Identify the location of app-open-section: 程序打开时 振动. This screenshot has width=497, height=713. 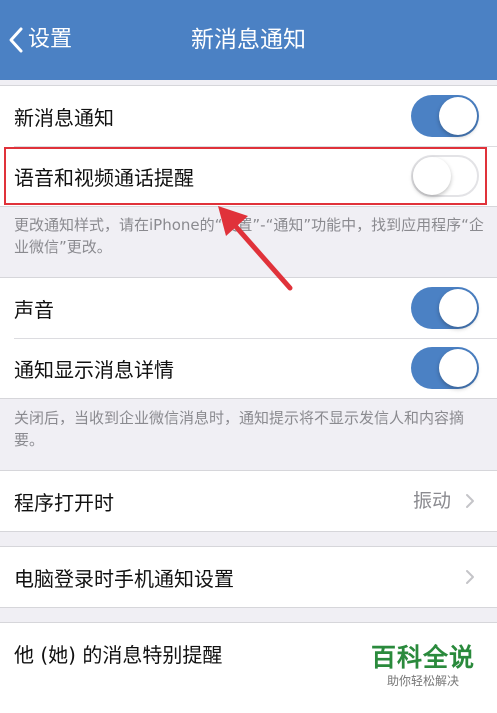
(248, 501).